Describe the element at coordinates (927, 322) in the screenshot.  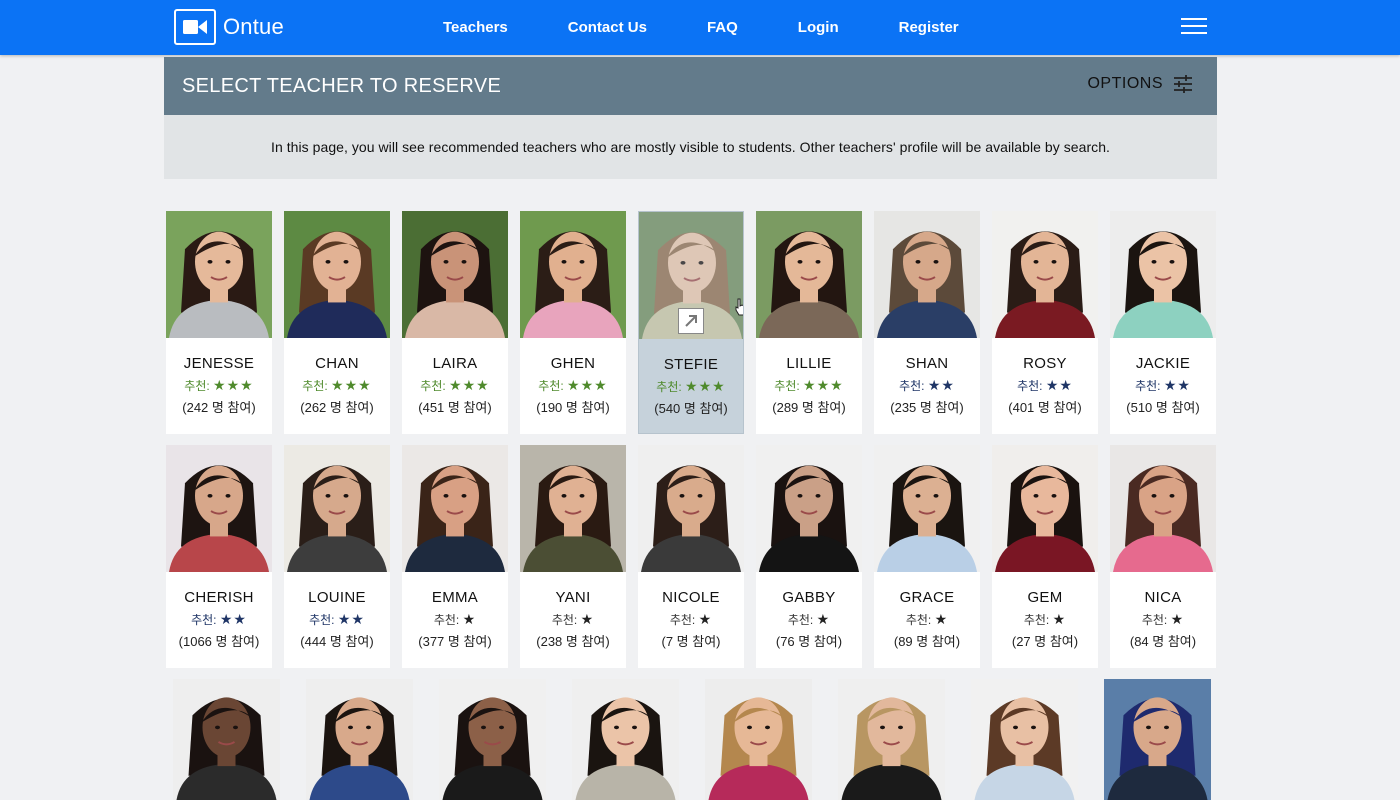
I see `teacher-card: SHAN 추천: ★★ (235 명 참여)` at that location.